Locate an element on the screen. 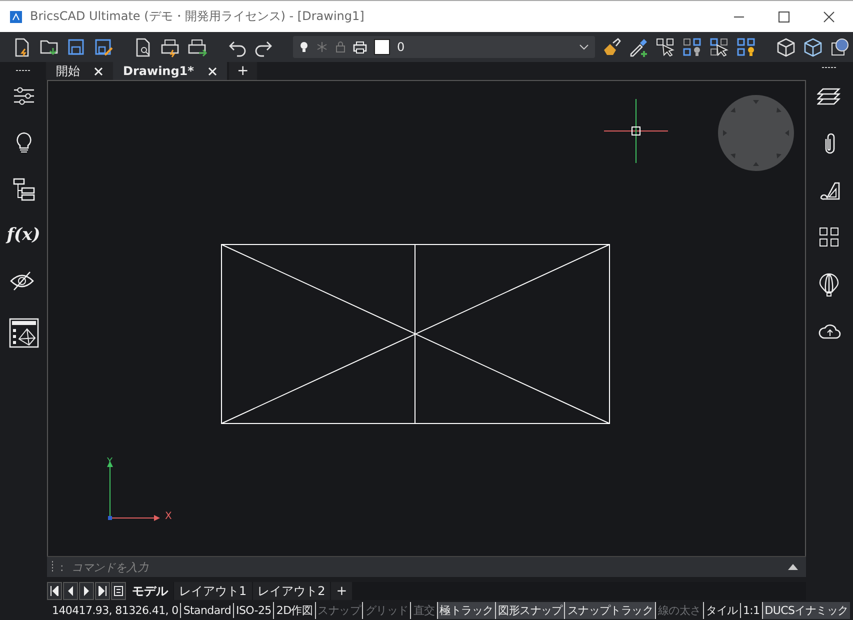 The width and height of the screenshot is (853, 620). next-tab-button is located at coordinates (86, 591).